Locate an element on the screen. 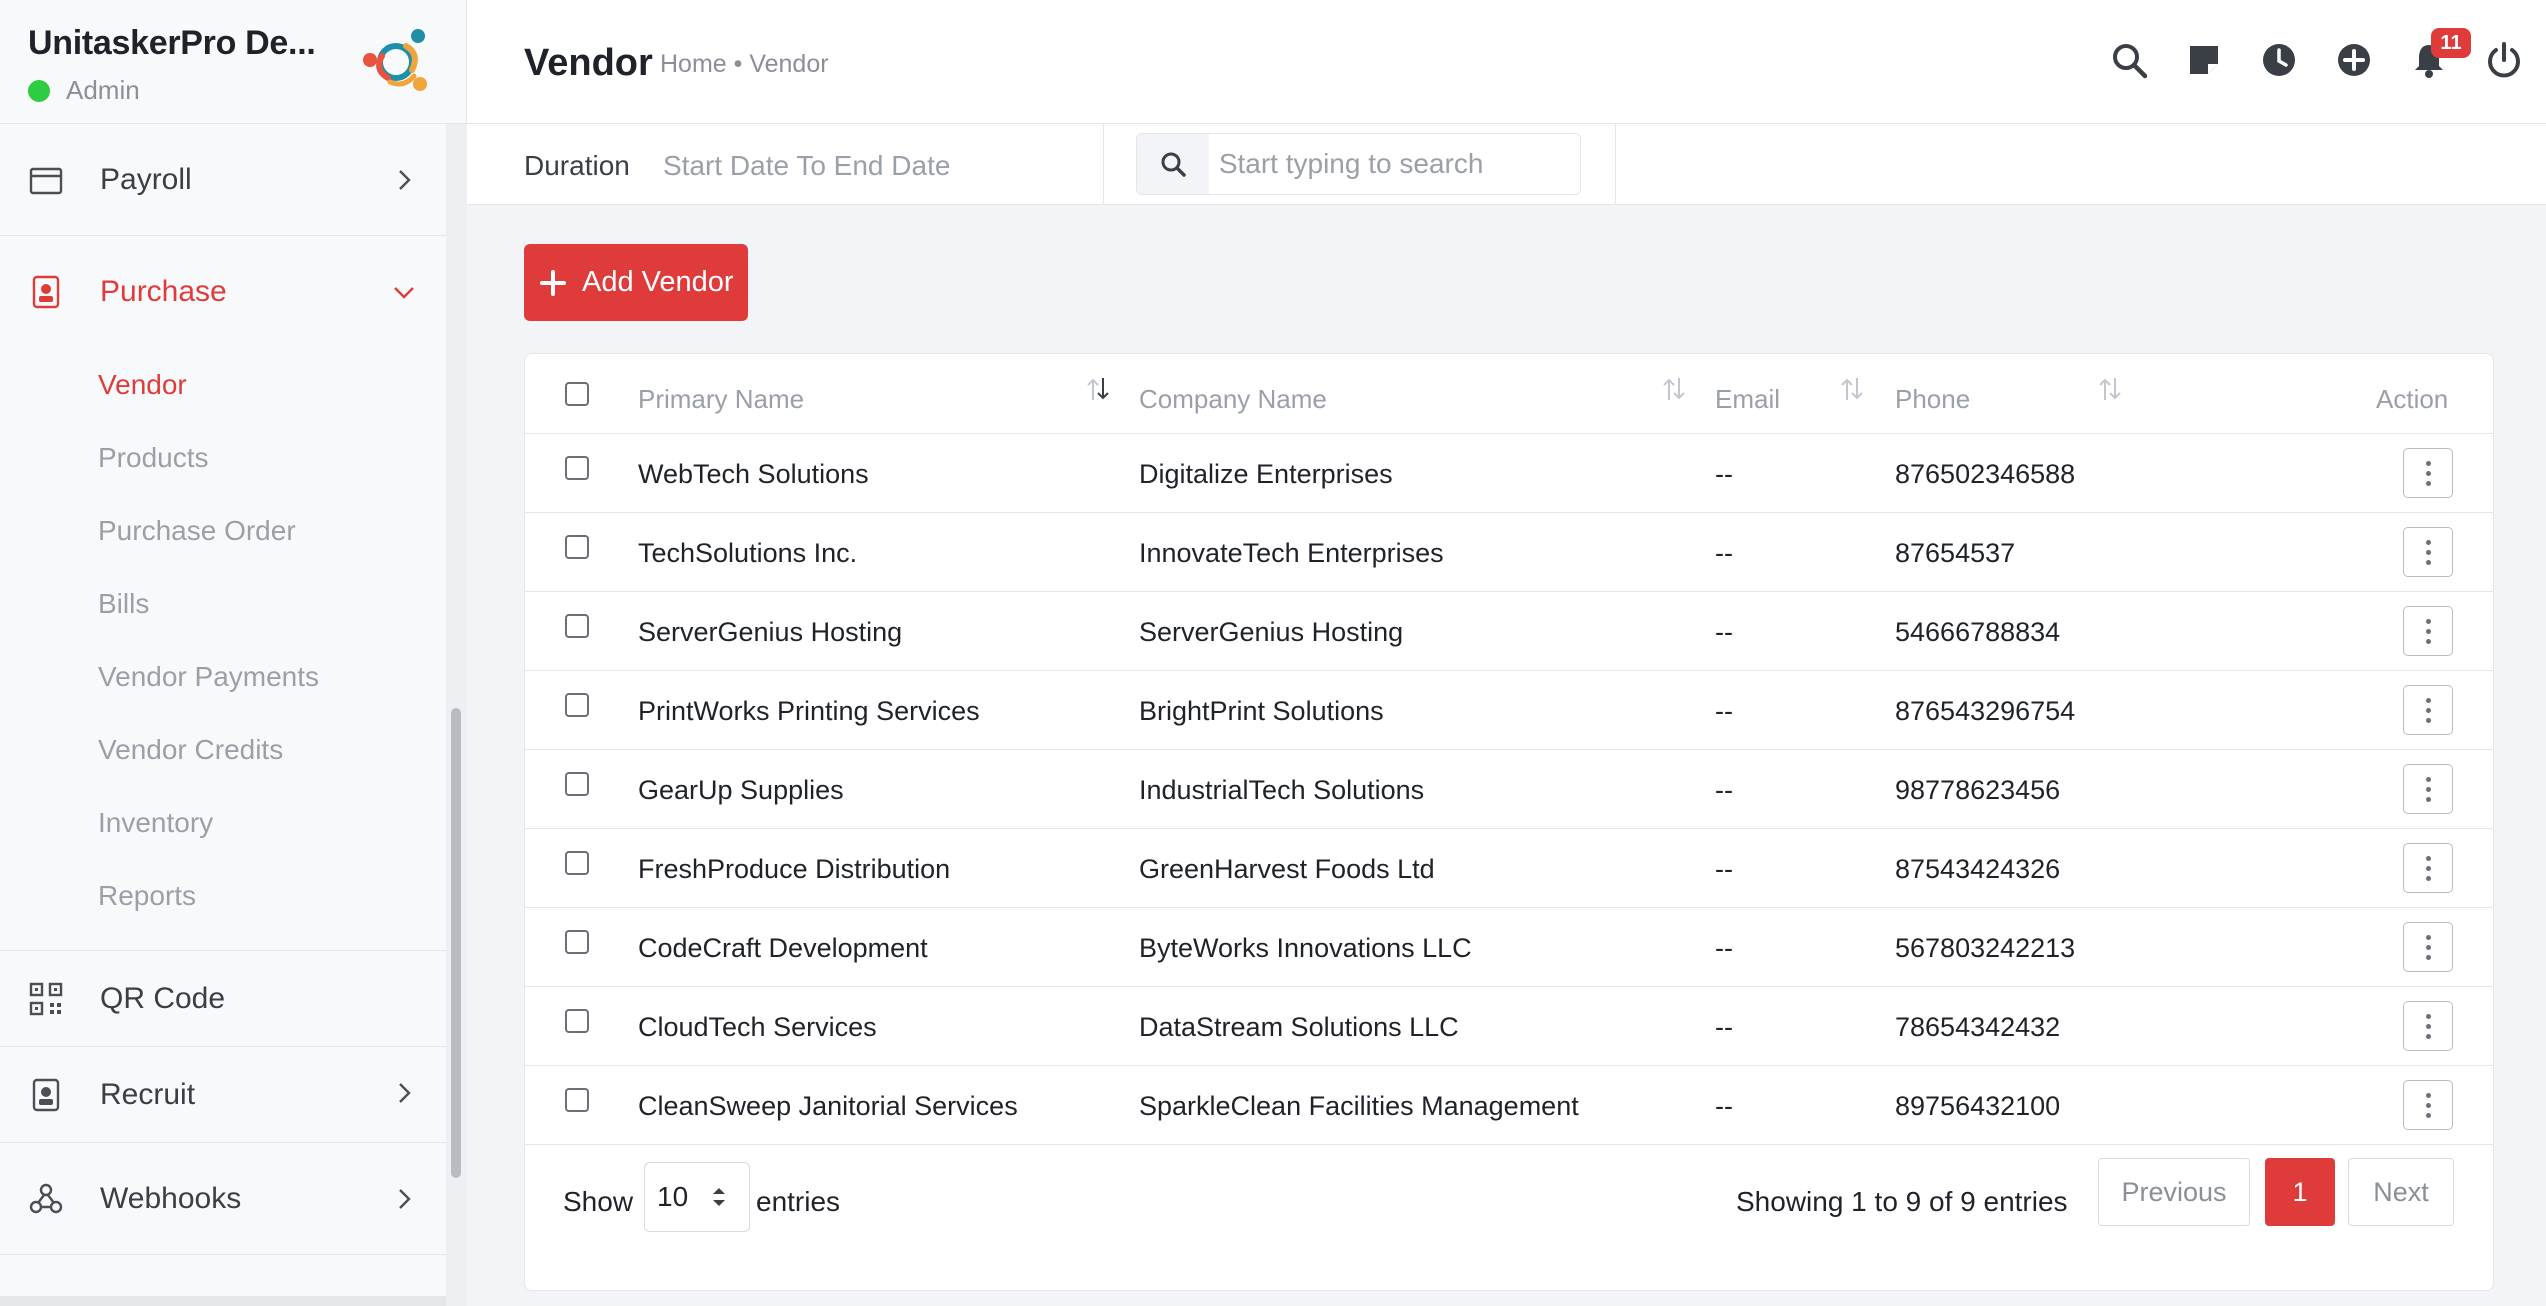 This screenshot has width=2546, height=1306. column-header-company-name: Company Name is located at coordinates (1233, 399).